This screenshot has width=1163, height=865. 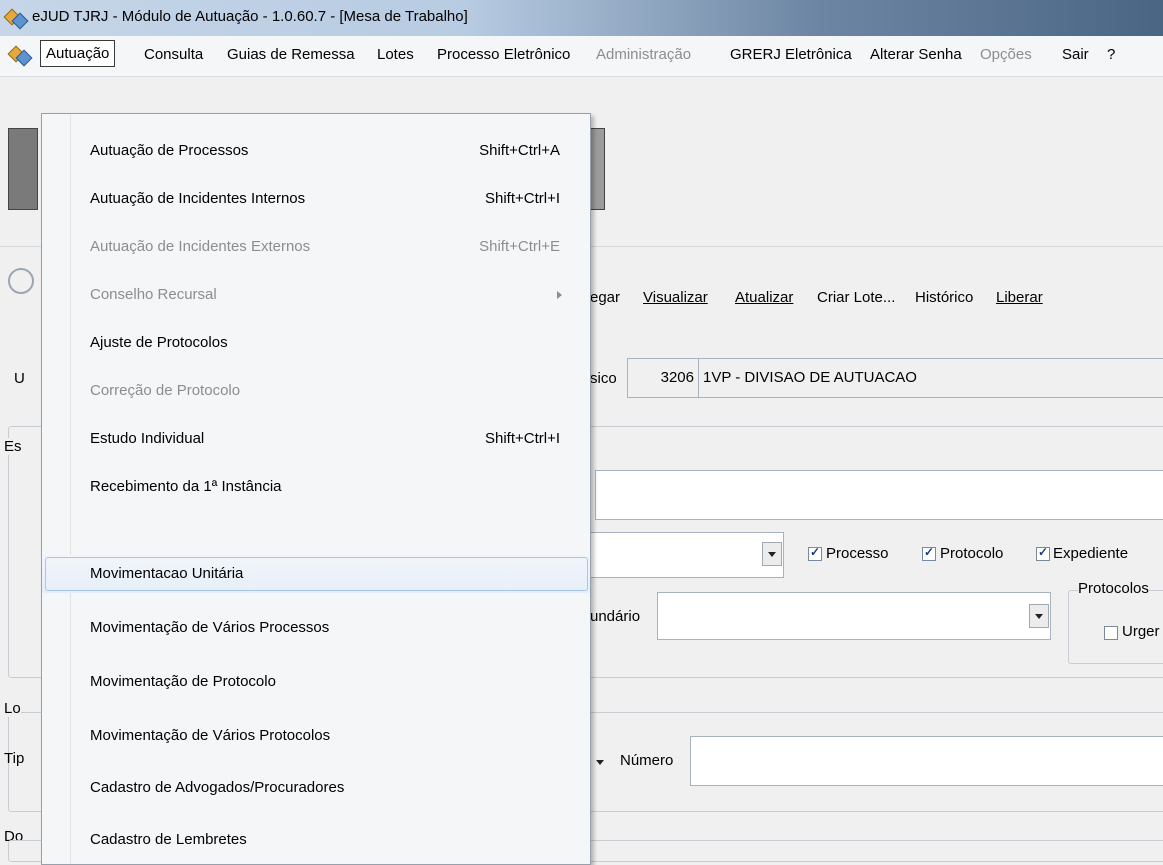 What do you see at coordinates (316, 391) in the screenshot?
I see `menu-item-correcao-de-protocolo: Correção de Protocolo` at bounding box center [316, 391].